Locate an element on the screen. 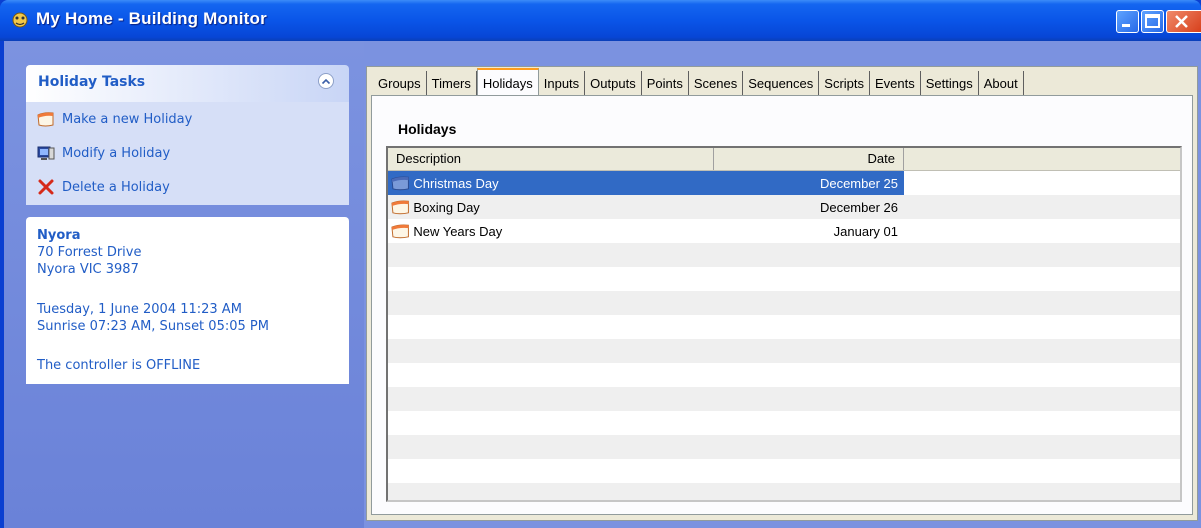 The width and height of the screenshot is (1201, 528). section-title: Holidays is located at coordinates (427, 129).